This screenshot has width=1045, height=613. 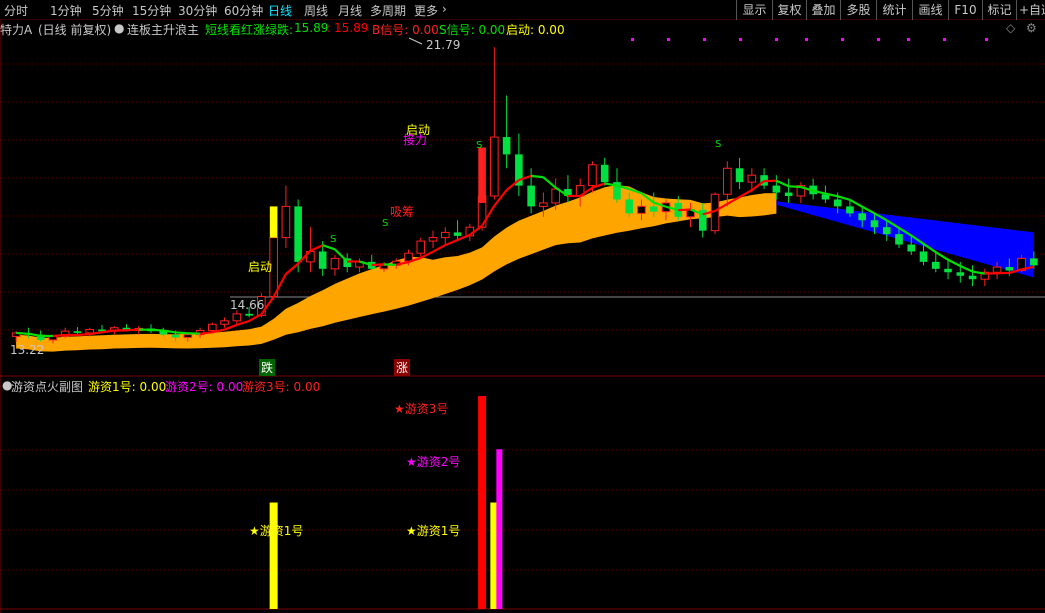 I want to click on die-marker: 跌, so click(x=267, y=367).